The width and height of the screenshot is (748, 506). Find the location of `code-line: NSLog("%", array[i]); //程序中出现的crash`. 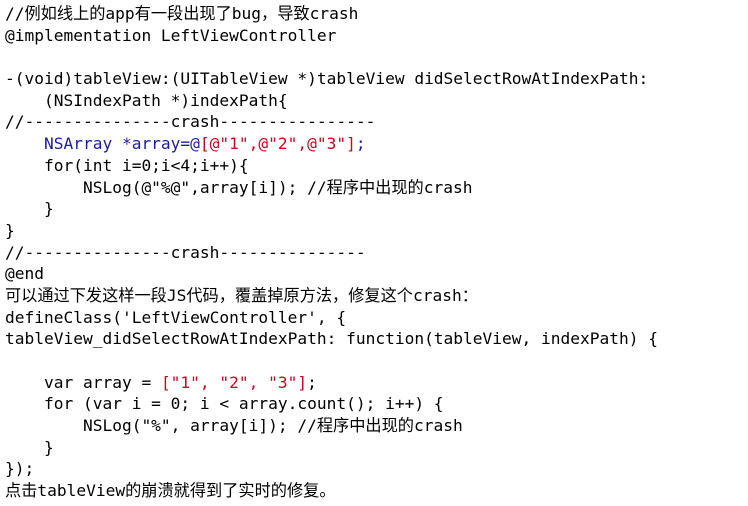

code-line: NSLog("%", array[i]); //程序中出现的crash is located at coordinates (331, 426).